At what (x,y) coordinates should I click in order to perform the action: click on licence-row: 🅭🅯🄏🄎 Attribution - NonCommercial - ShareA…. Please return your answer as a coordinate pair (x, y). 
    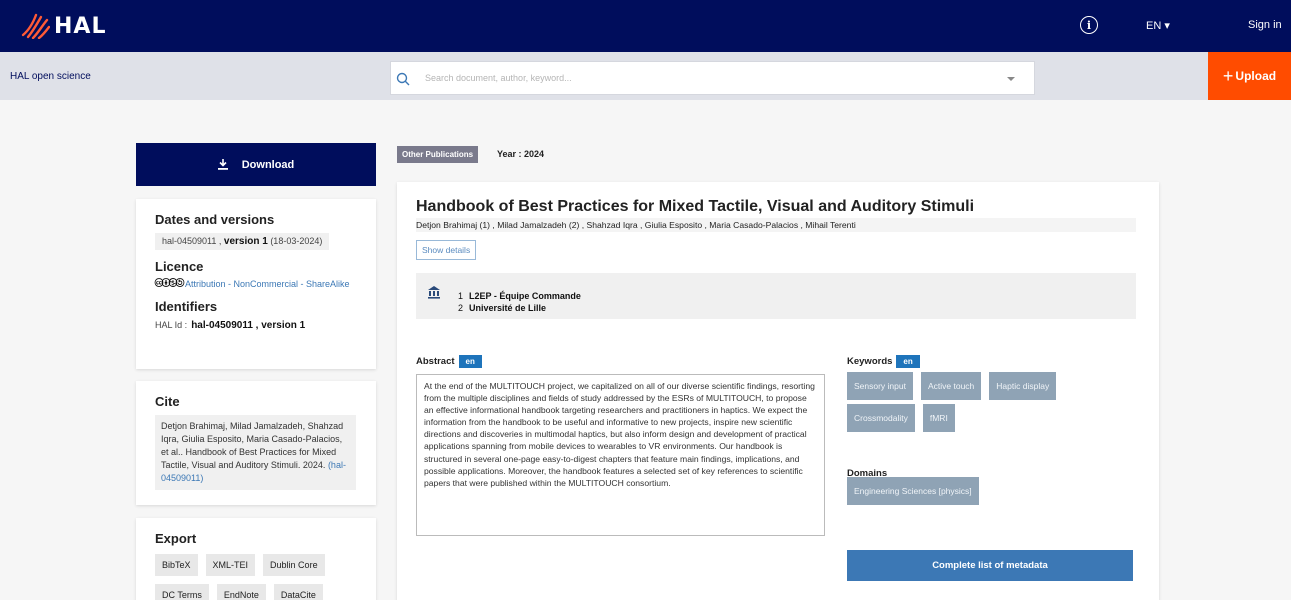
    Looking at the image, I should click on (256, 283).